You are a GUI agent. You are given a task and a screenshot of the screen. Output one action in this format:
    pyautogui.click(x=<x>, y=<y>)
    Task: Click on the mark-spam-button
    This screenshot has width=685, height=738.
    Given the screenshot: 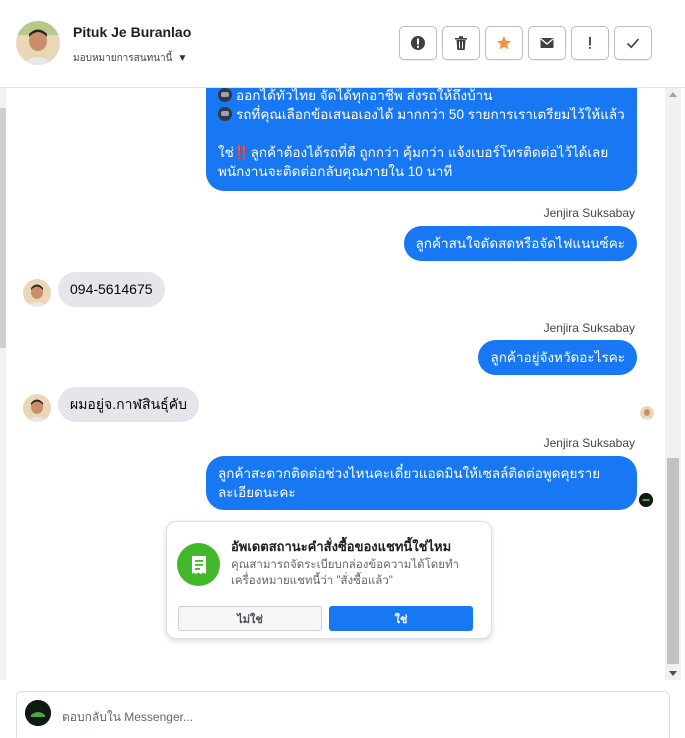 What is the action you would take?
    pyautogui.click(x=590, y=43)
    